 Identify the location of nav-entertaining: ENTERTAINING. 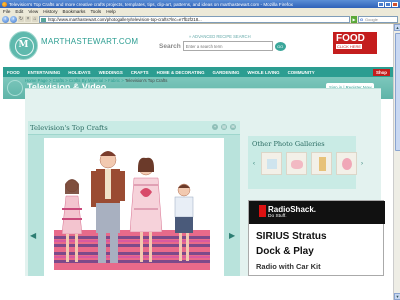
(44, 72).